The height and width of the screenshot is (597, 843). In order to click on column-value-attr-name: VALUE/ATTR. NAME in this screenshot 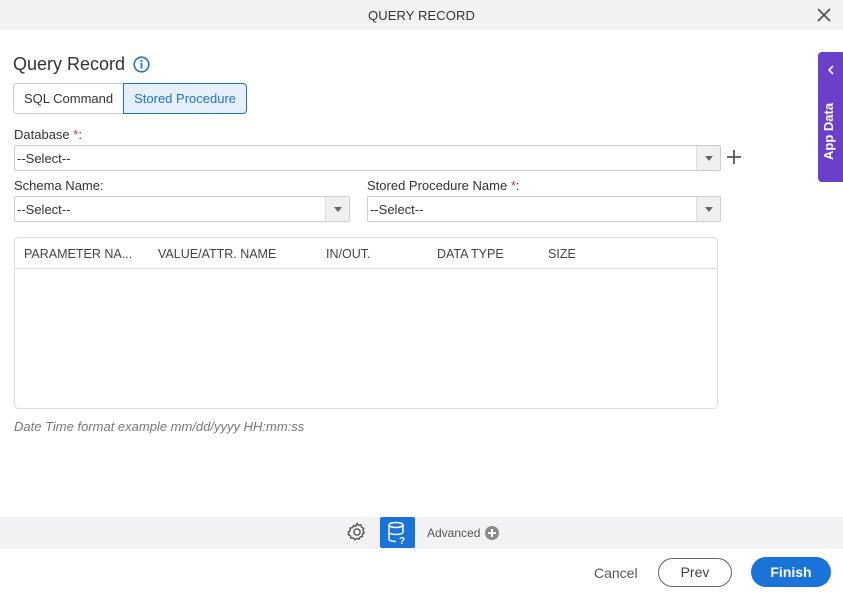, I will do `click(217, 254)`.